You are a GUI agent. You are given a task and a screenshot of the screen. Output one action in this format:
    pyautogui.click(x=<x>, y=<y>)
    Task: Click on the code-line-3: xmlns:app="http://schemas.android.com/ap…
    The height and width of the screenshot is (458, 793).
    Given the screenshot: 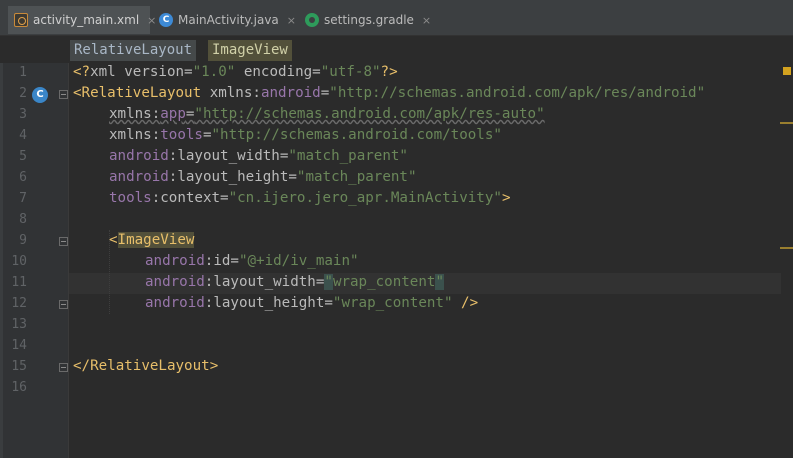 What is the action you would take?
    pyautogui.click(x=327, y=114)
    